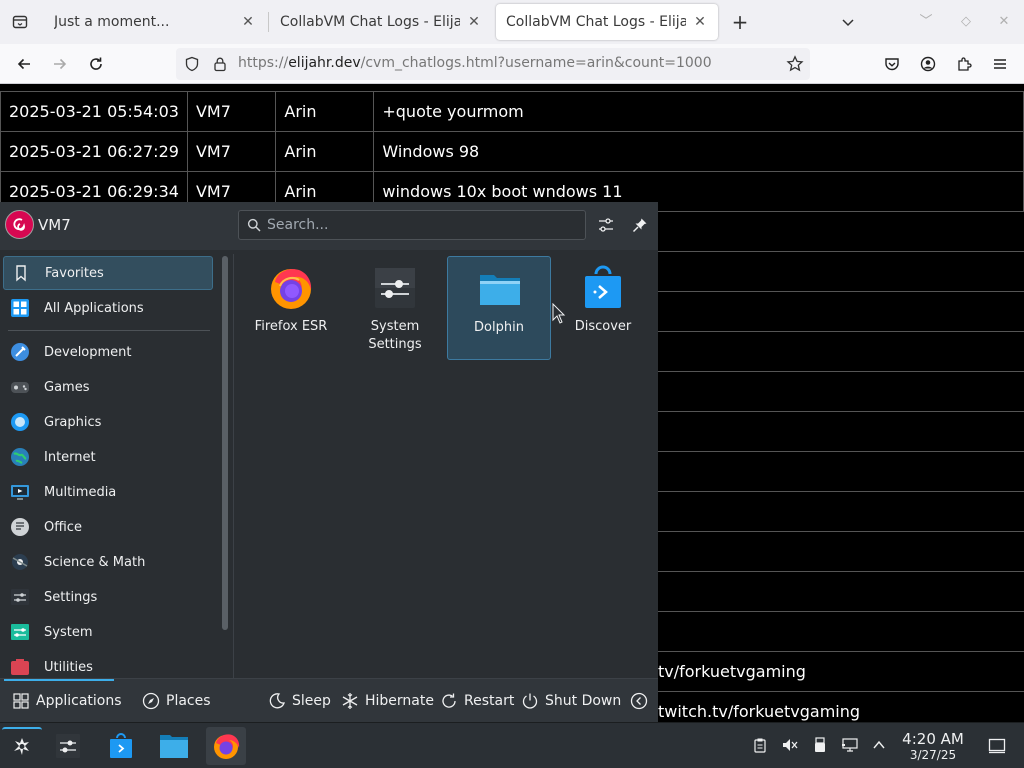 This screenshot has height=768, width=1024. Describe the element at coordinates (642, 701) in the screenshot. I see `more-options-button` at that location.